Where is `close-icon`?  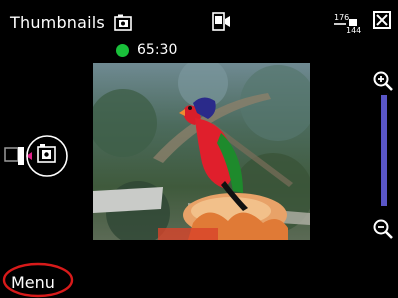 close-icon is located at coordinates (382, 20).